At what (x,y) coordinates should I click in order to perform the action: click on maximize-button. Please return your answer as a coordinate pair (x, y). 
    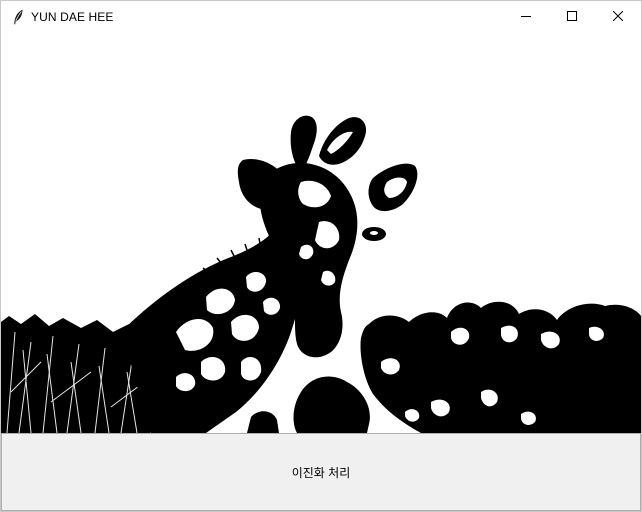
    Looking at the image, I should click on (572, 16).